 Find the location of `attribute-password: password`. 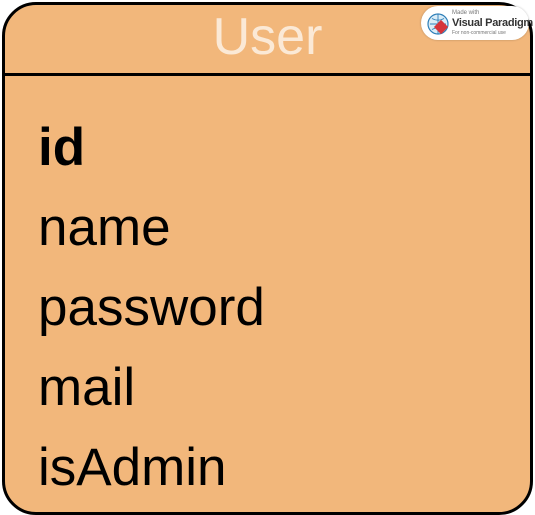

attribute-password: password is located at coordinates (151, 307).